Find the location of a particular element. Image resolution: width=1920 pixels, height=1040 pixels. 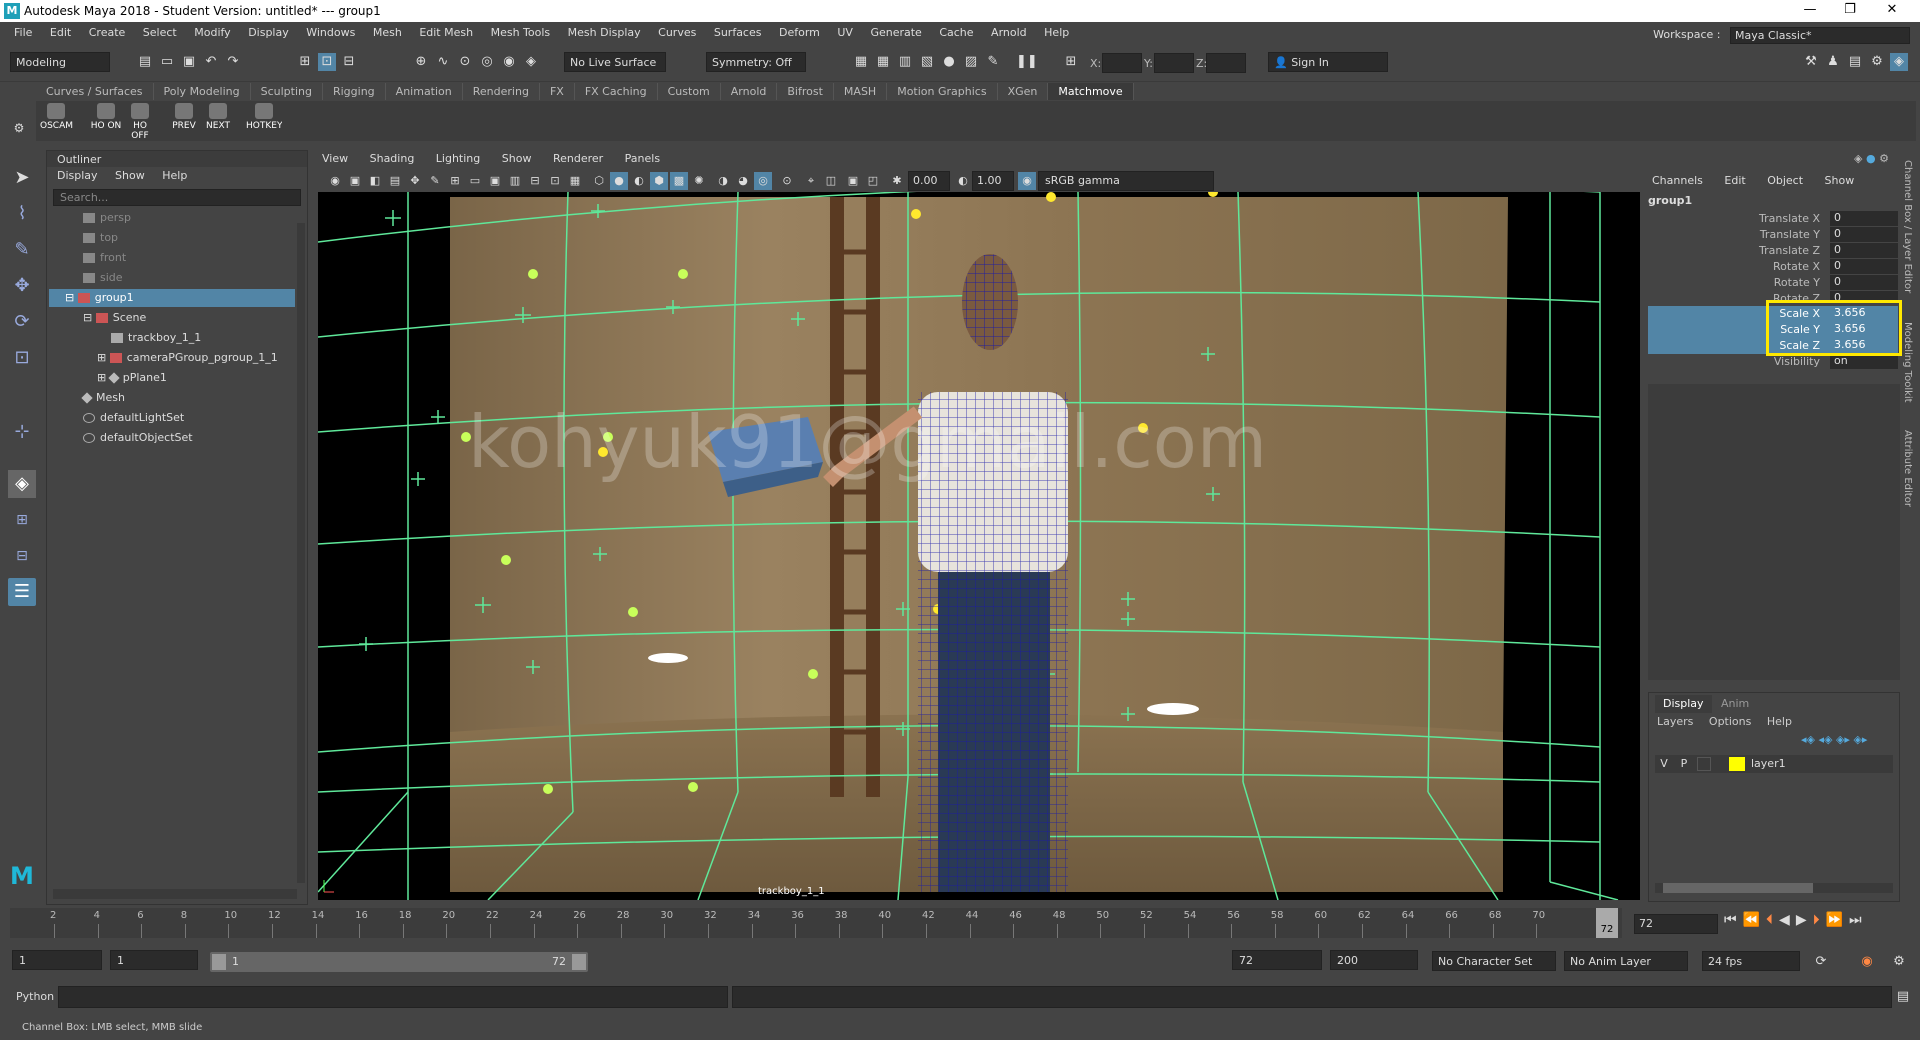

fps-dropdown: 24 fps is located at coordinates (1751, 961).